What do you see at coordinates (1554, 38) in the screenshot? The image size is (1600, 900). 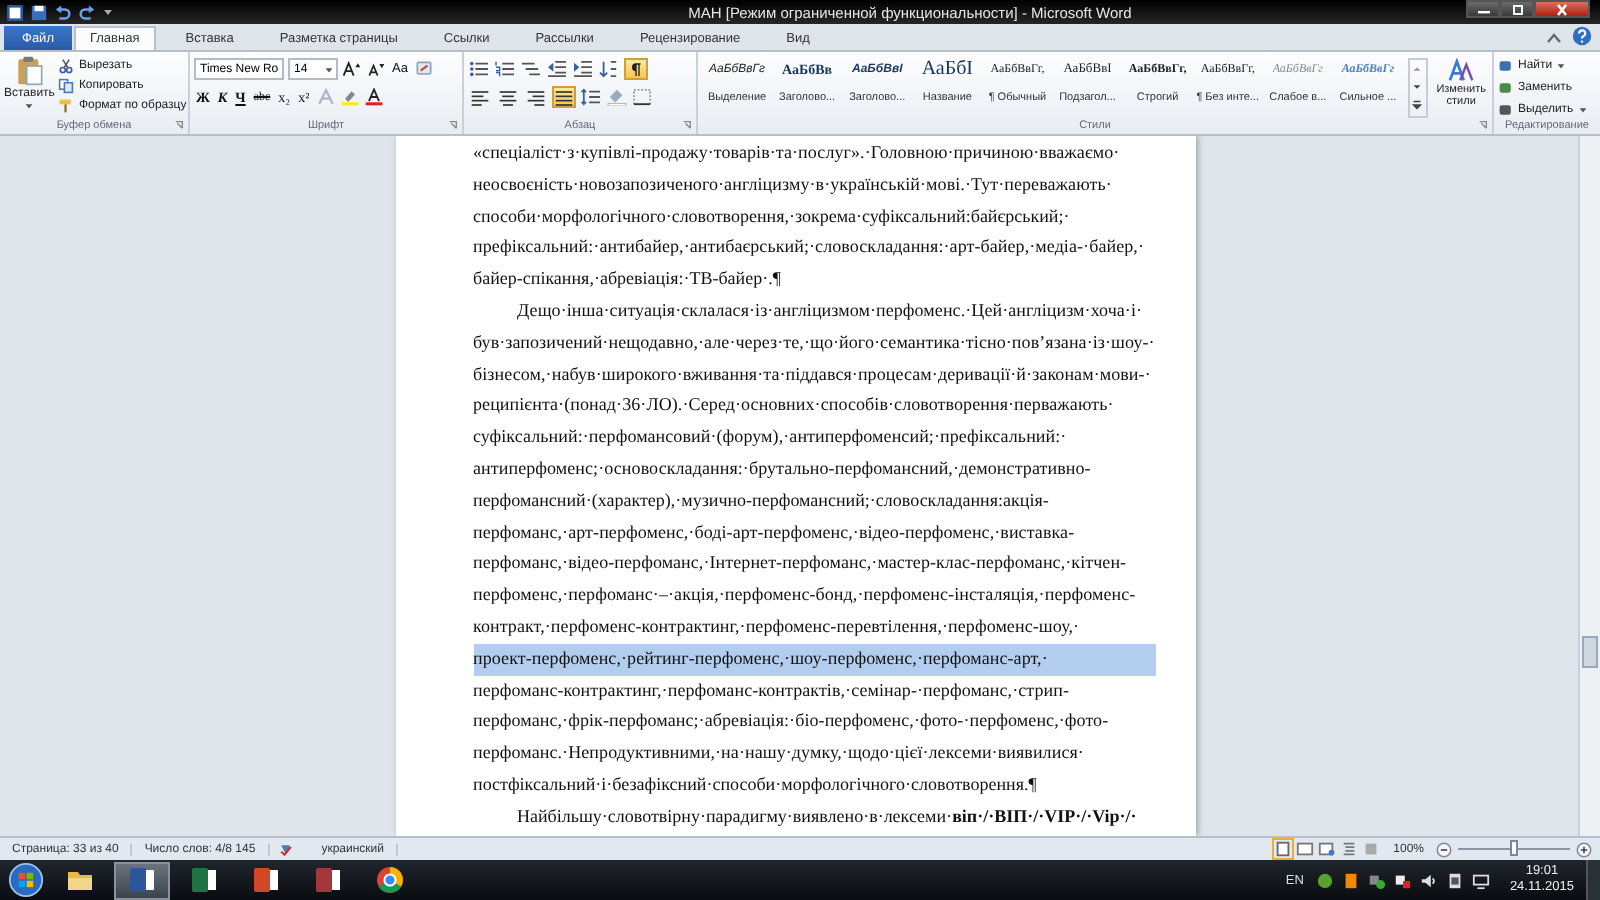 I see `collapse-ribbon-icon` at bounding box center [1554, 38].